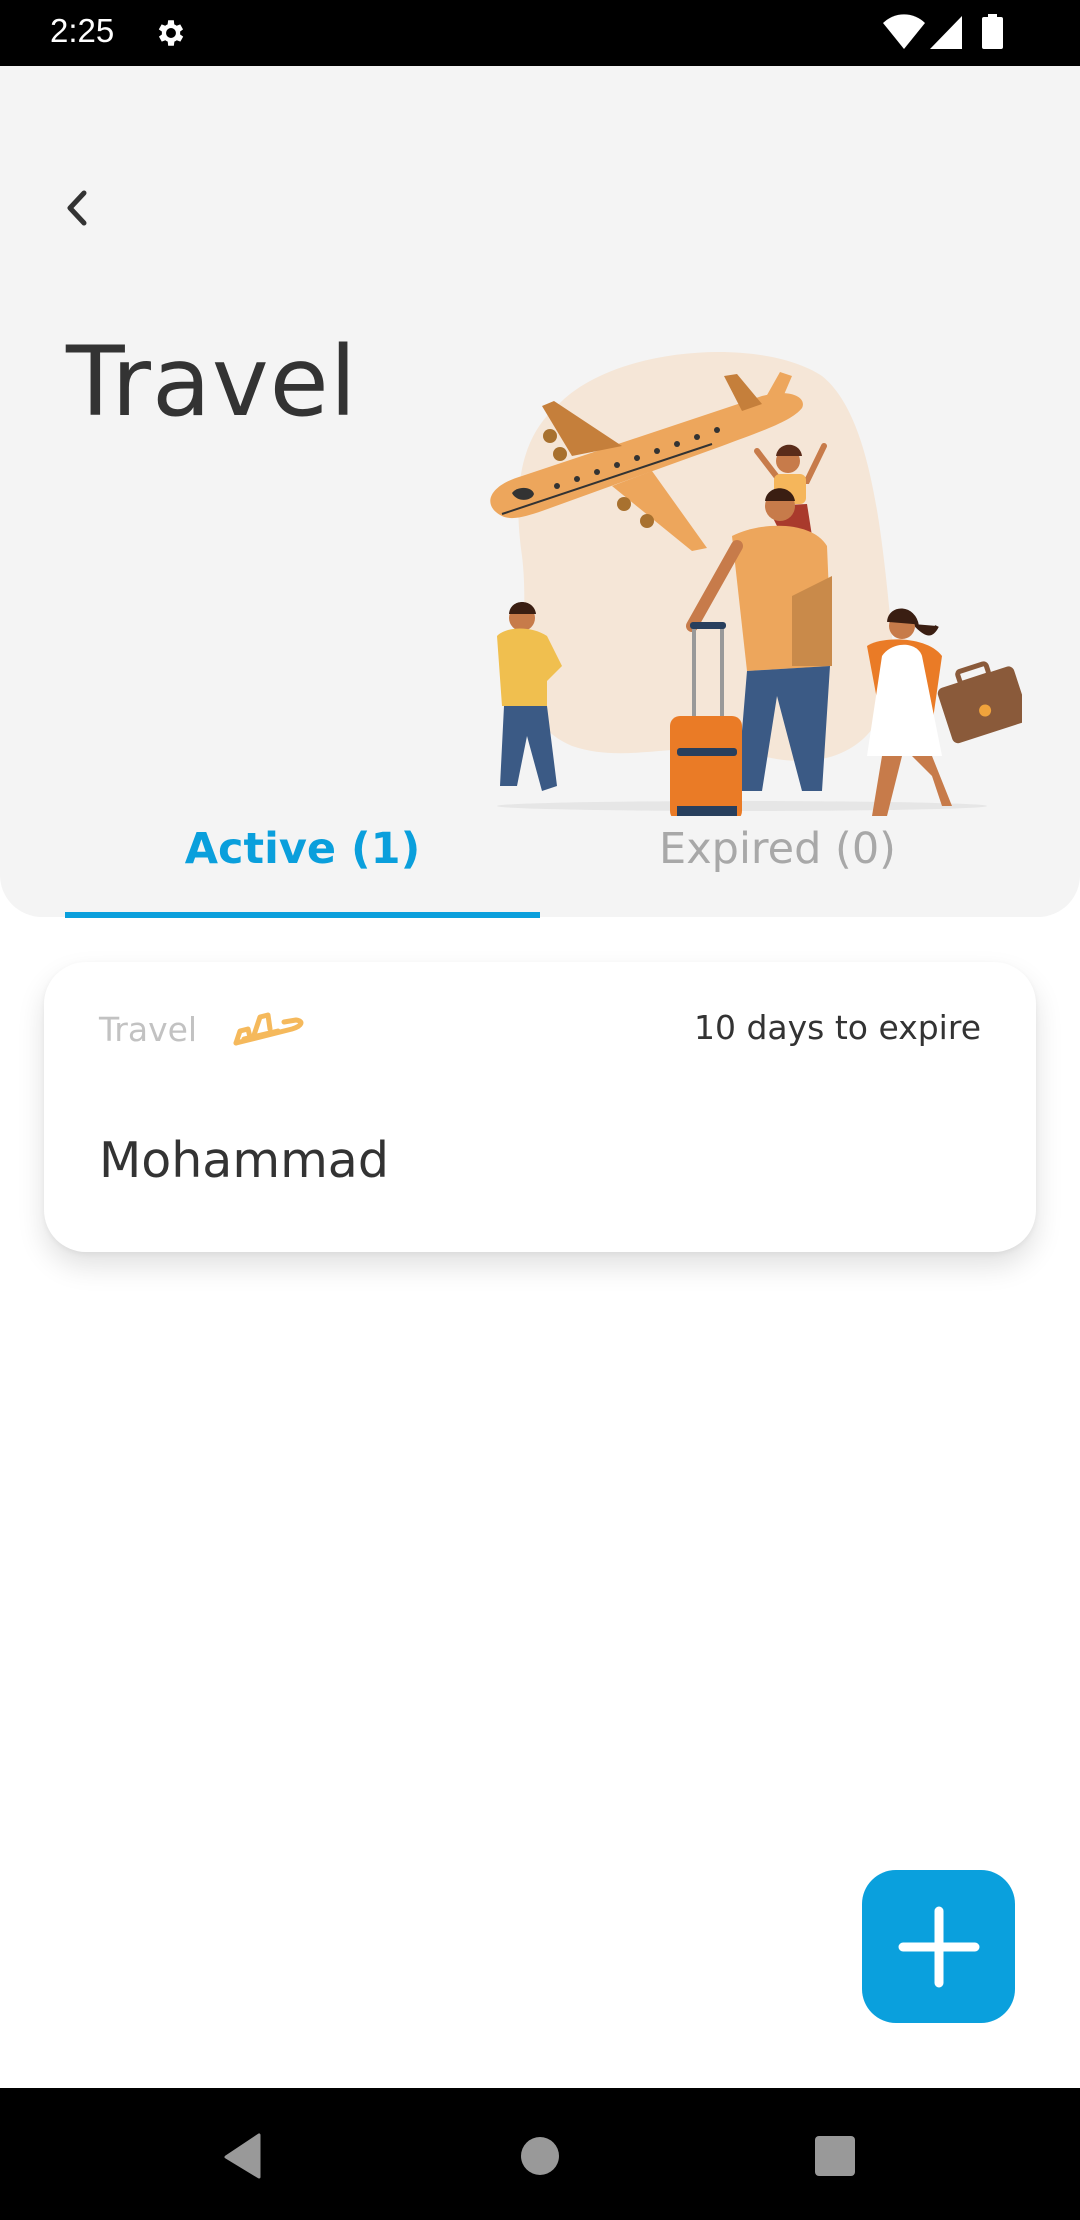 This screenshot has width=1080, height=2220. I want to click on policy-holder-name: Mohammad, so click(244, 1160).